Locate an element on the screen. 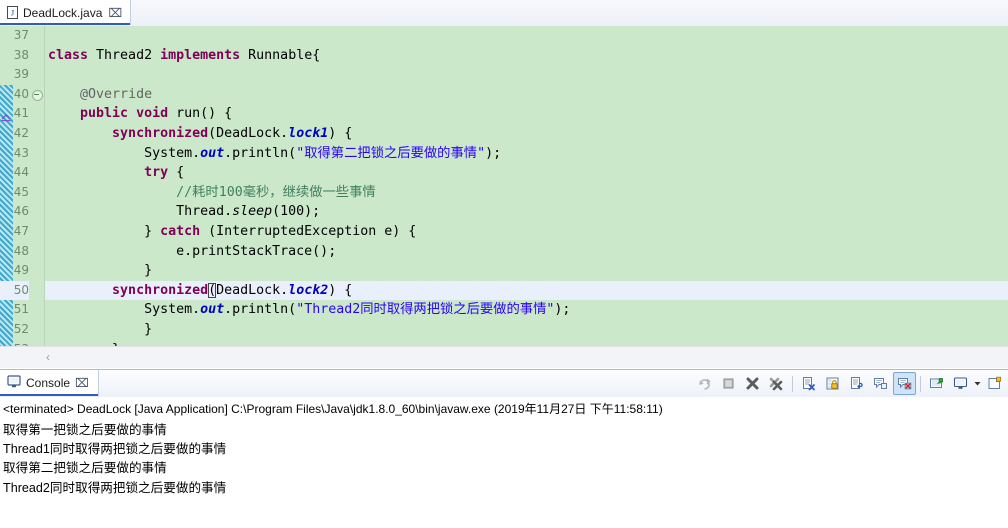 The height and width of the screenshot is (528, 1008). console-toolbar is located at coordinates (849, 383).